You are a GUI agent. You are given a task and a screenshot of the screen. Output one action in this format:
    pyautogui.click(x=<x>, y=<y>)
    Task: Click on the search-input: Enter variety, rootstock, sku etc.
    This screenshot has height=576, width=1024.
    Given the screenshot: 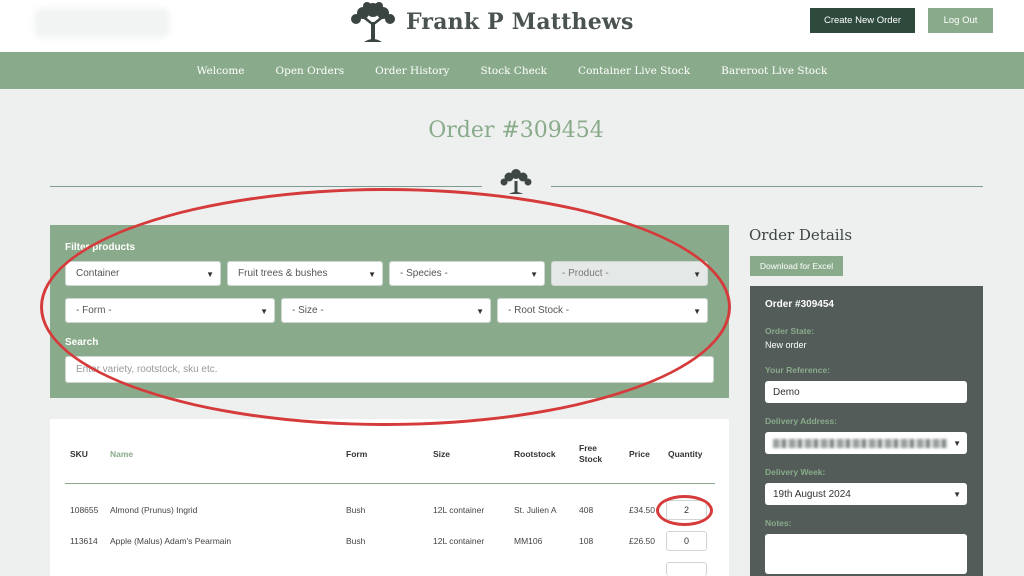 What is the action you would take?
    pyautogui.click(x=389, y=369)
    